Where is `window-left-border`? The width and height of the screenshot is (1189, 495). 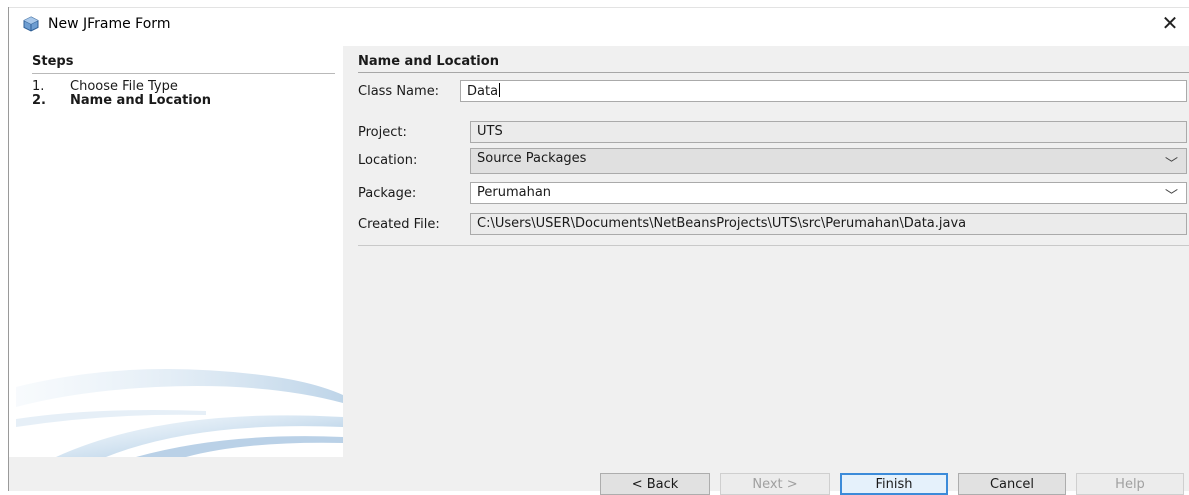 window-left-border is located at coordinates (8, 249).